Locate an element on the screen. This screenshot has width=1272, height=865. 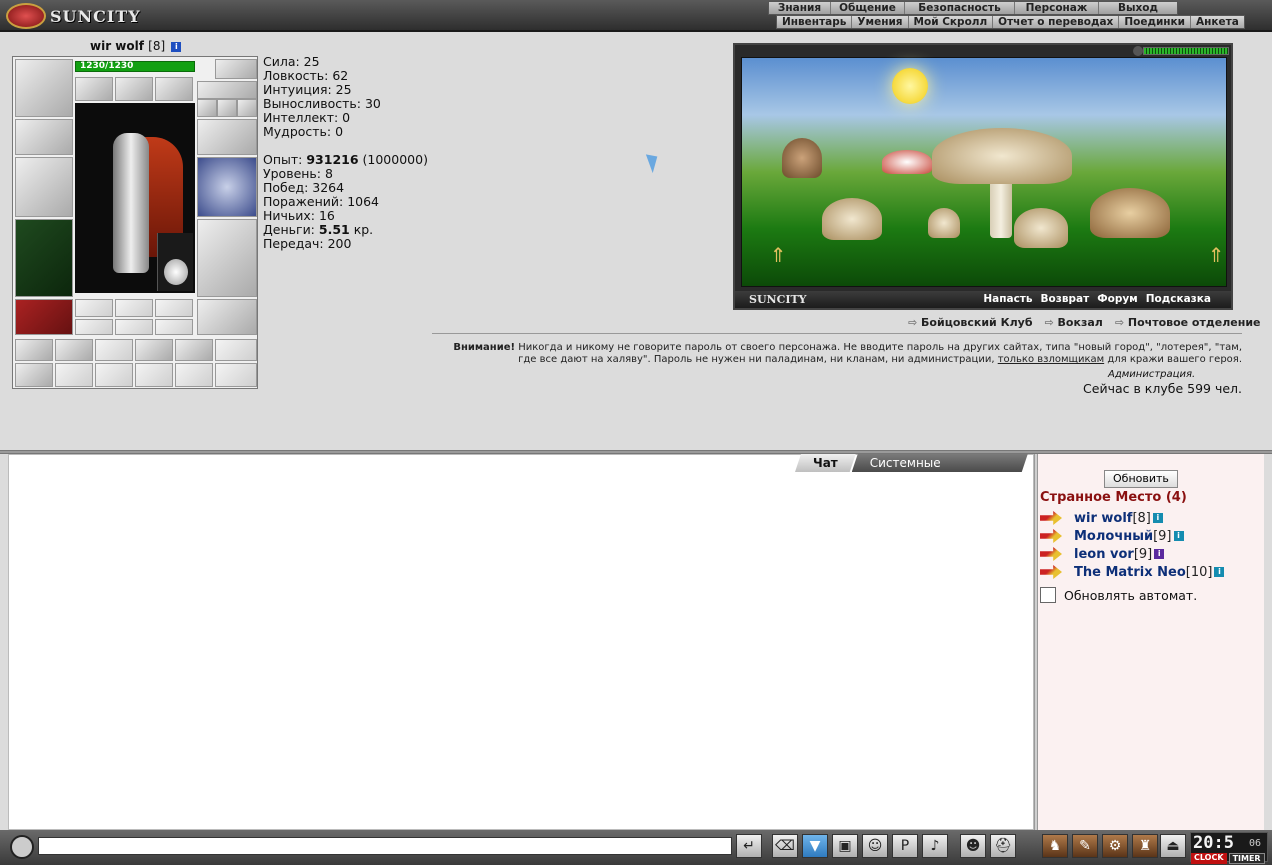
user-list-item: The Matrix Neo [10] i is located at coordinates (1132, 572).